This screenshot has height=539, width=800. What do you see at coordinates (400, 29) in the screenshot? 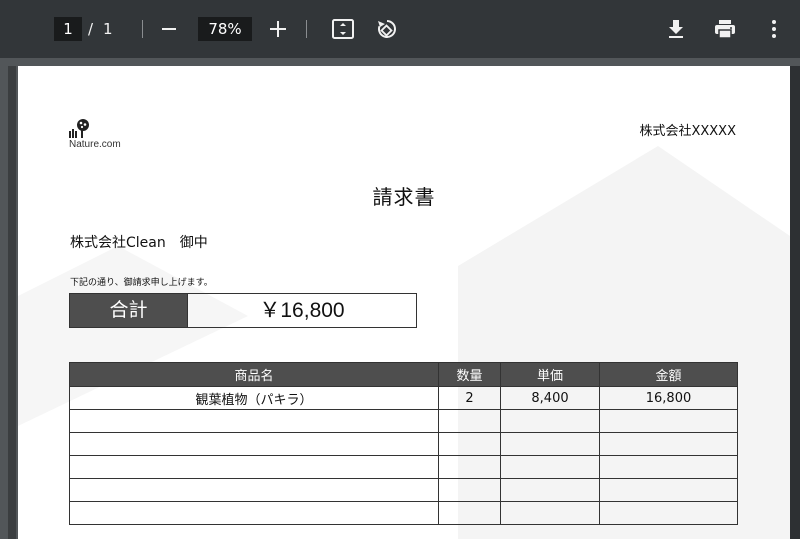
I see `pdf-toolbar: 1 / 1 78%` at bounding box center [400, 29].